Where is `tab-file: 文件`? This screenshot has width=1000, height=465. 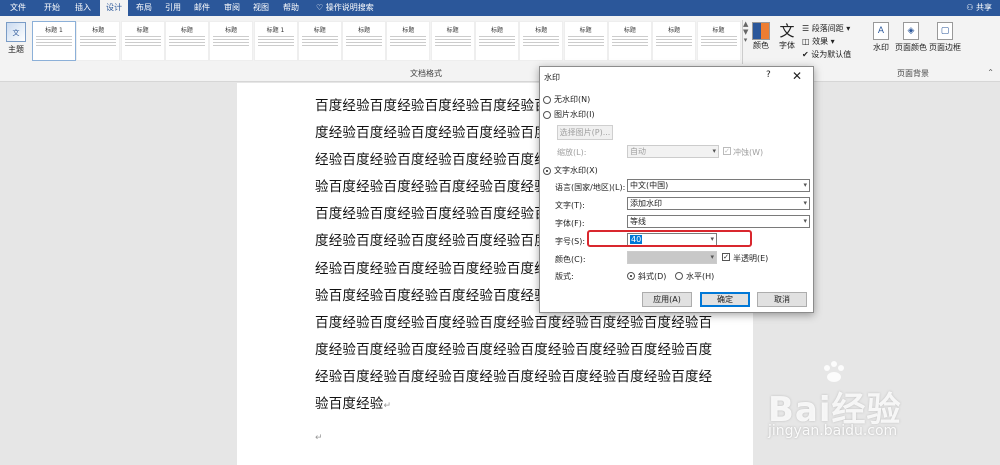 tab-file: 文件 is located at coordinates (18, 7).